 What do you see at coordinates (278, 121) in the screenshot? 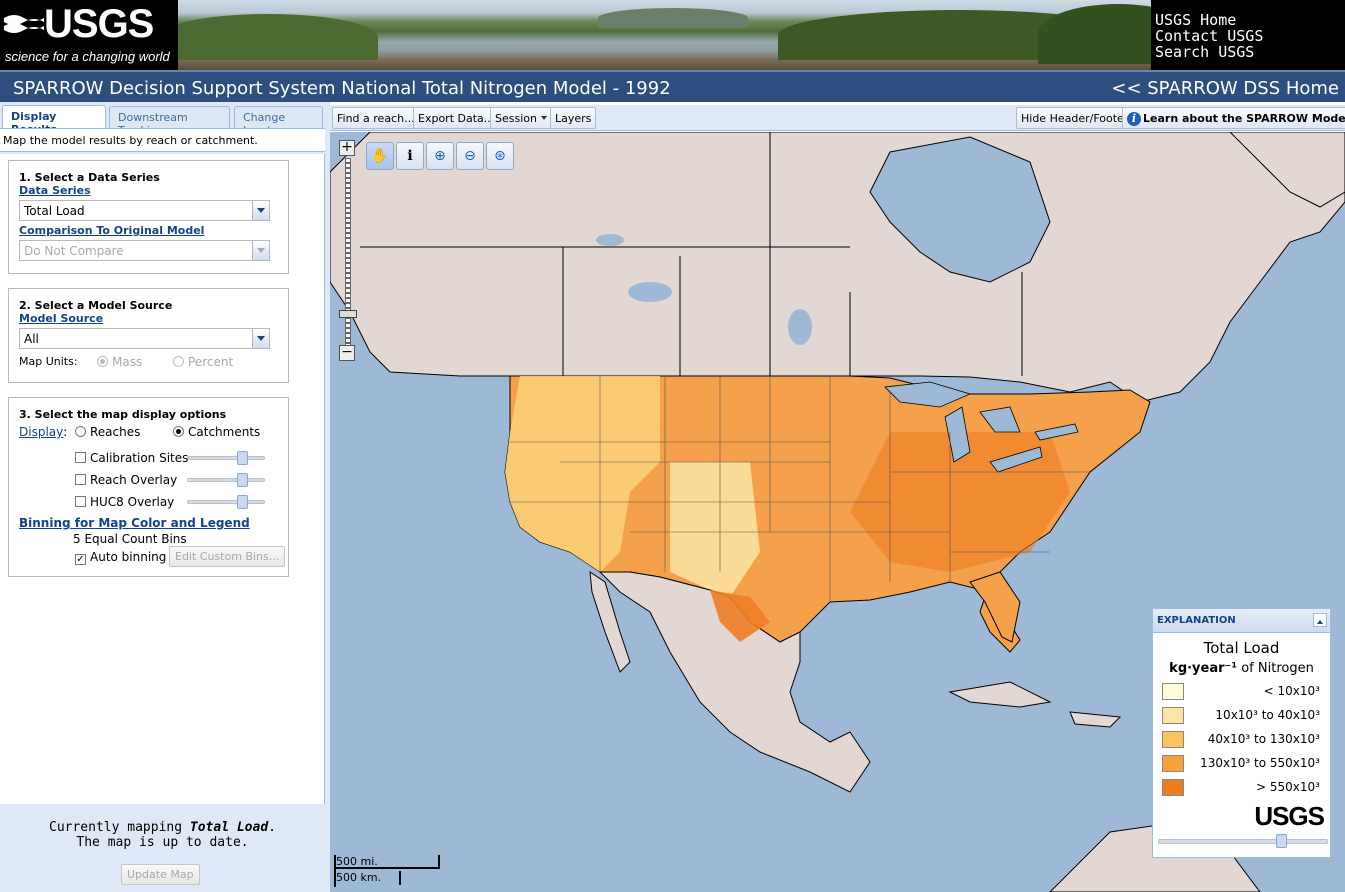
I see `tab-change-inputs: Change Inputs` at bounding box center [278, 121].